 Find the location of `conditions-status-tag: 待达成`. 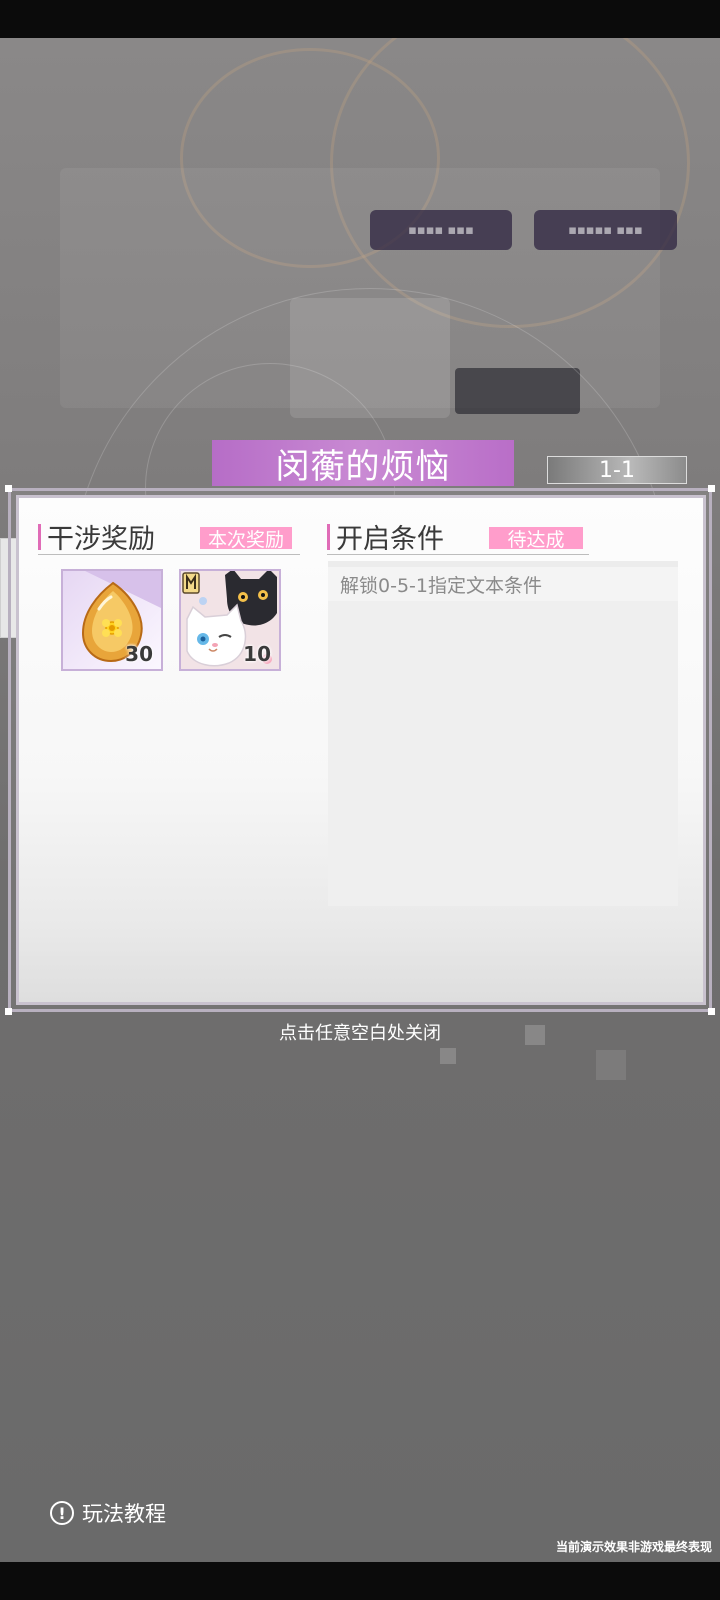

conditions-status-tag: 待达成 is located at coordinates (536, 539).